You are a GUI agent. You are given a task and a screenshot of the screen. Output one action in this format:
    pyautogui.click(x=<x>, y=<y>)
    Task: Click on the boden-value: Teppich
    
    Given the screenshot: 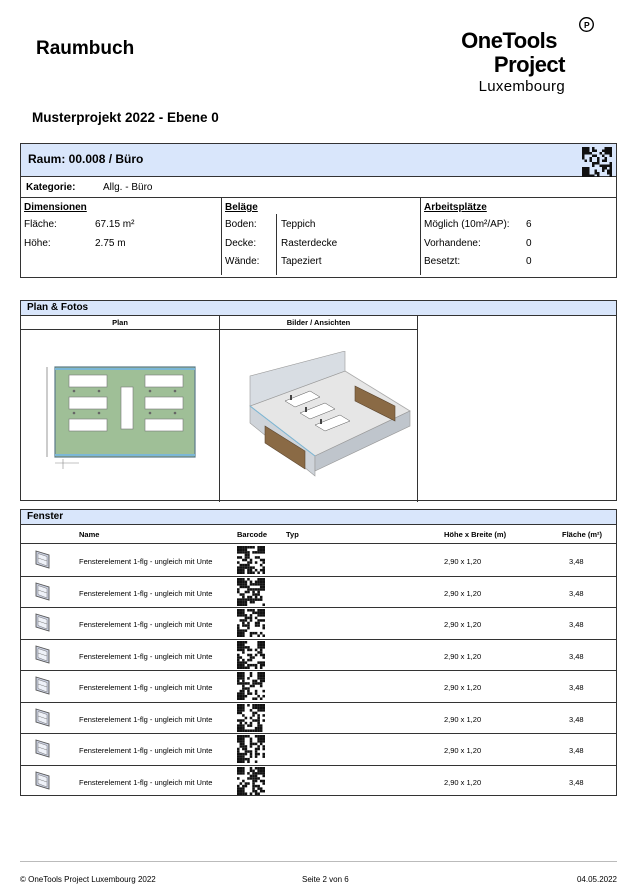 What is the action you would take?
    pyautogui.click(x=298, y=224)
    